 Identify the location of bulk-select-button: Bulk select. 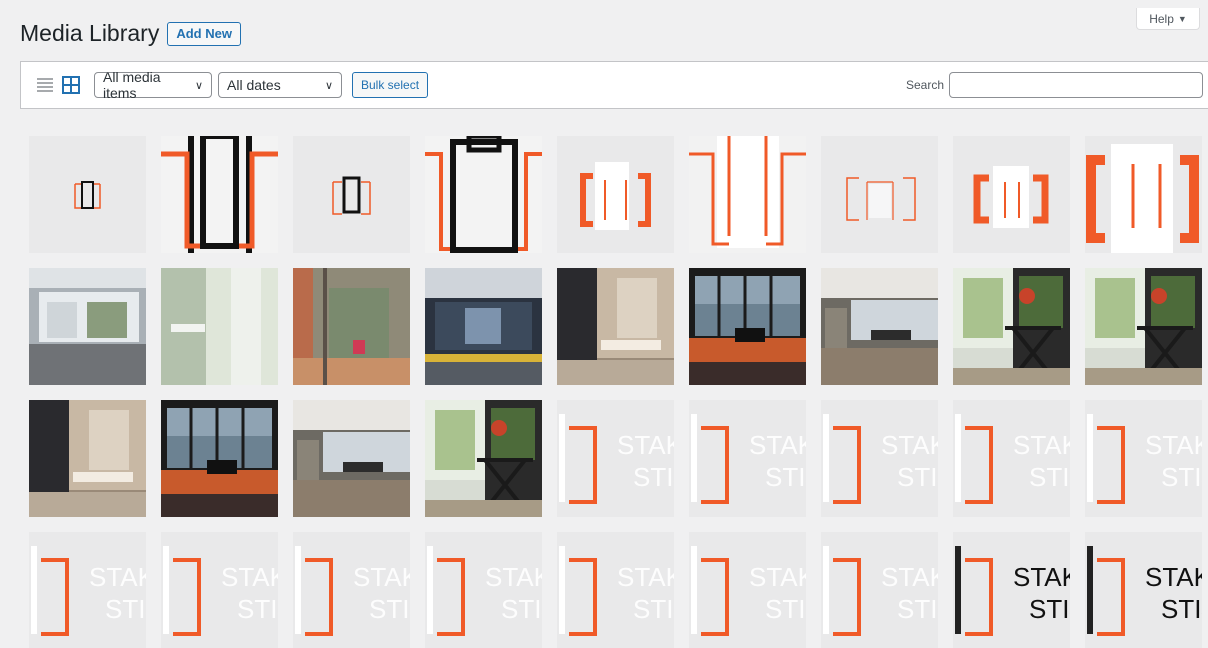
(390, 85).